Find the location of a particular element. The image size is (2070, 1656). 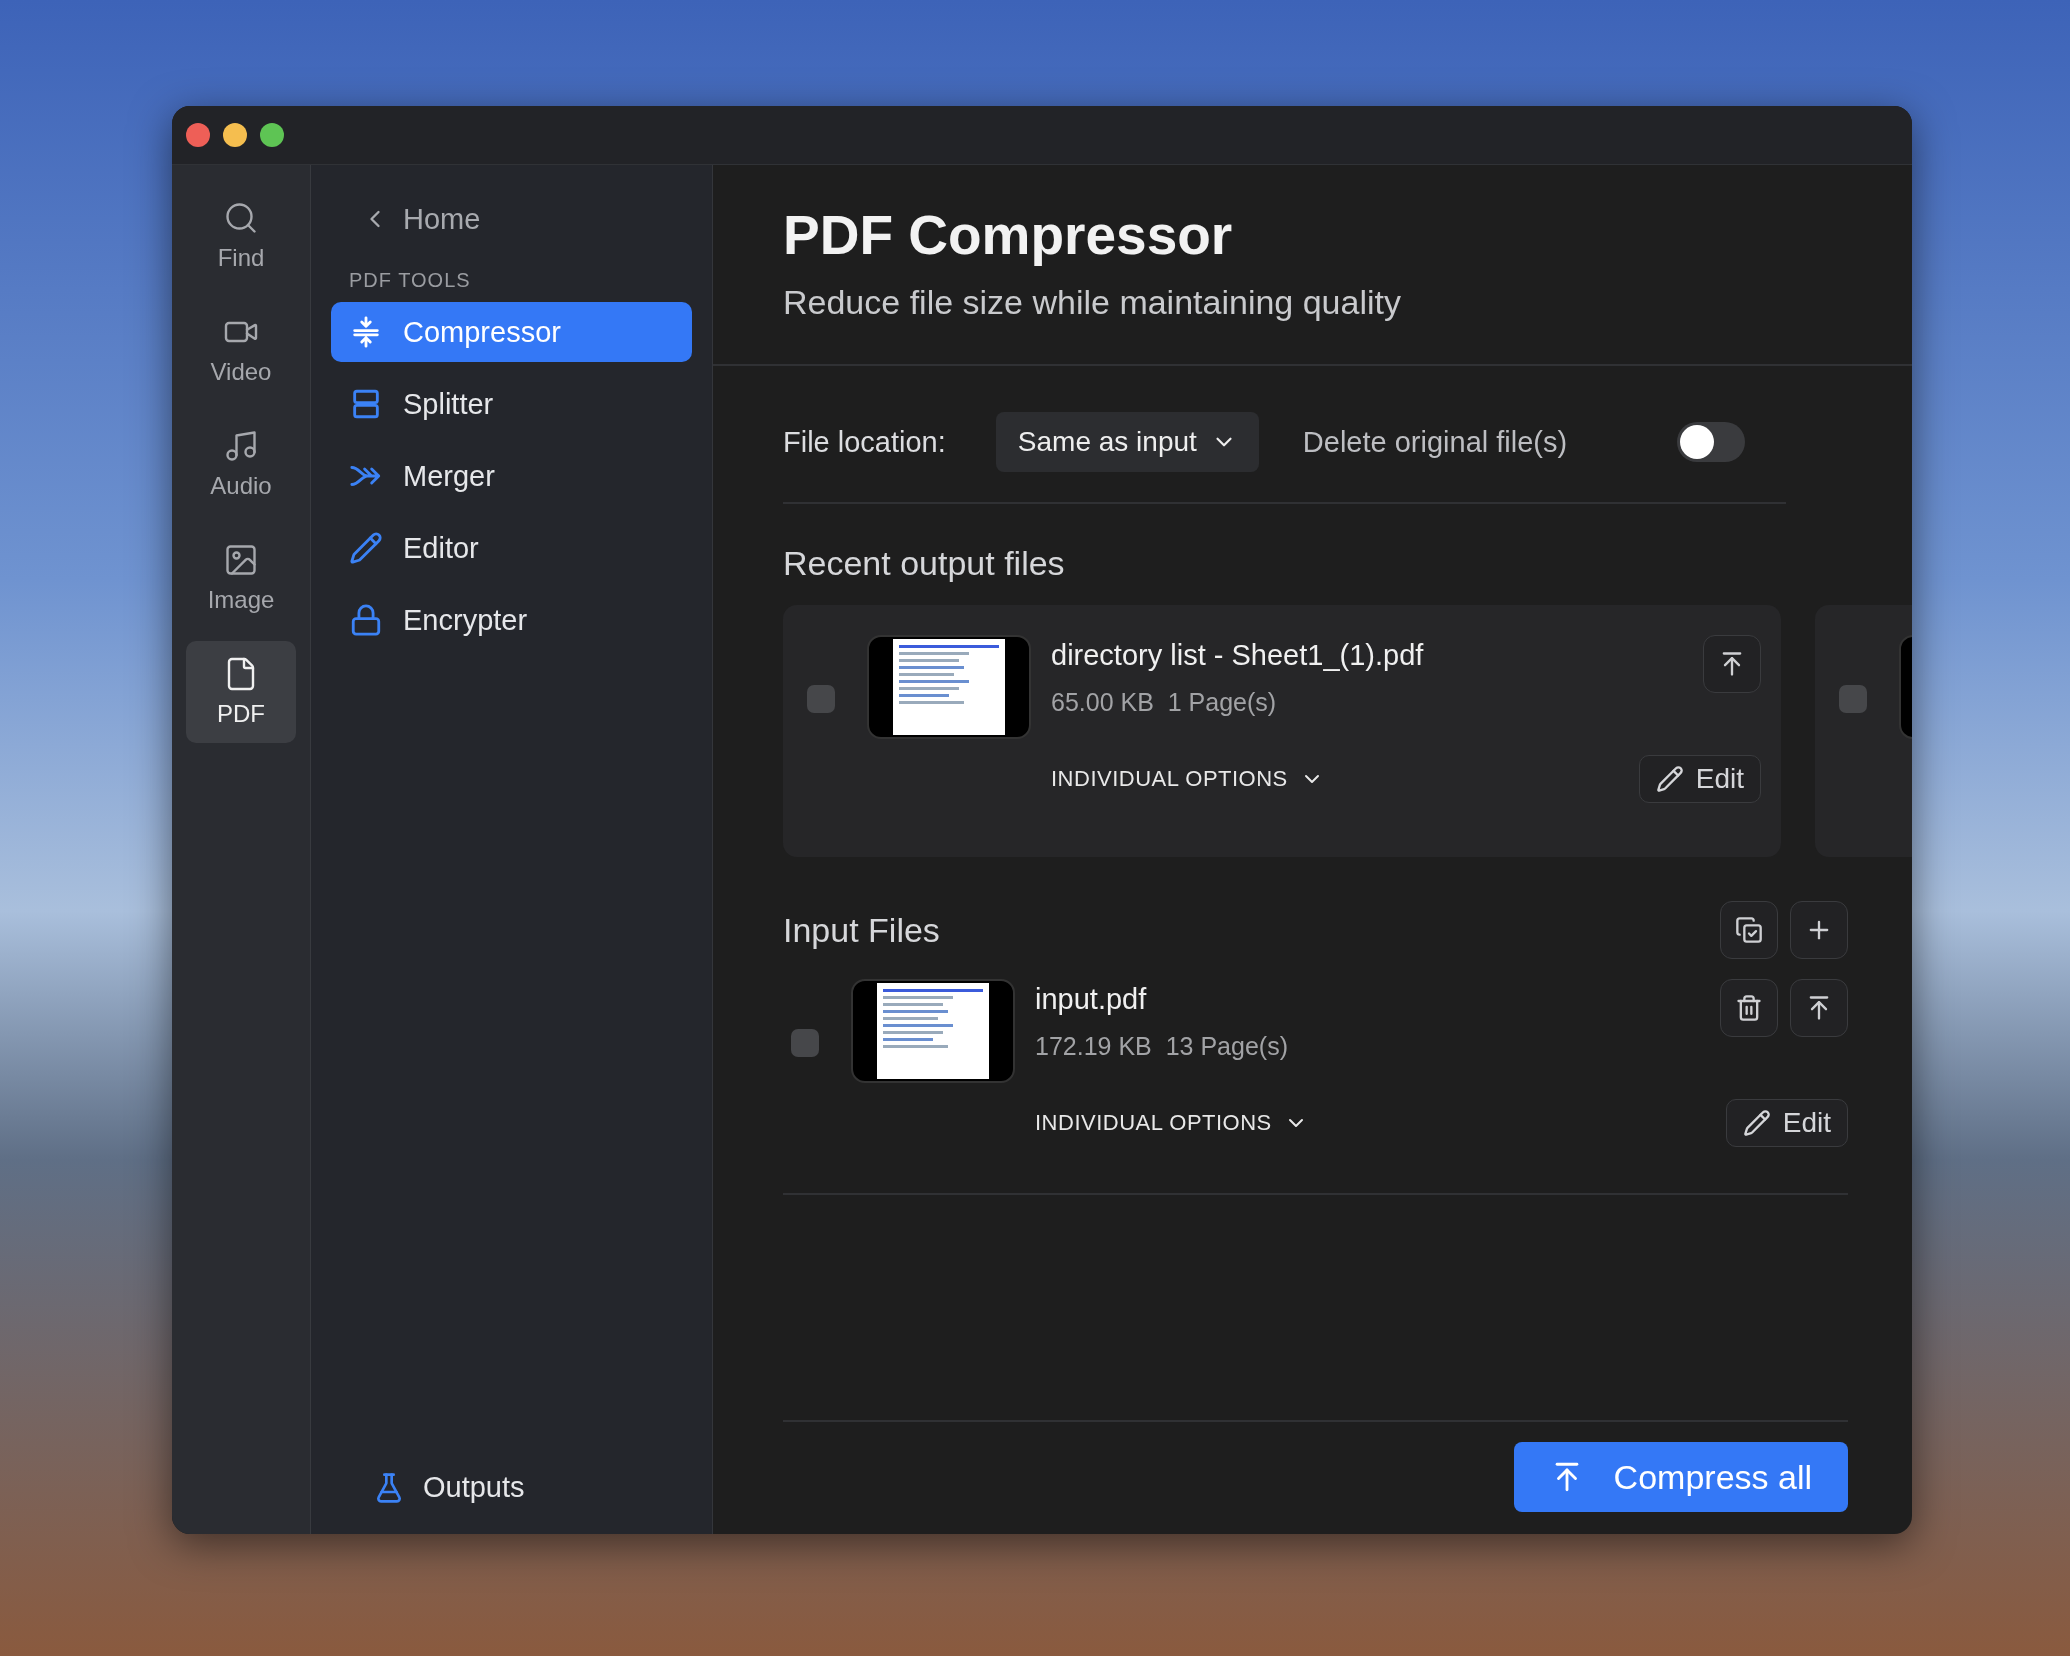

delete-button is located at coordinates (1749, 1008).